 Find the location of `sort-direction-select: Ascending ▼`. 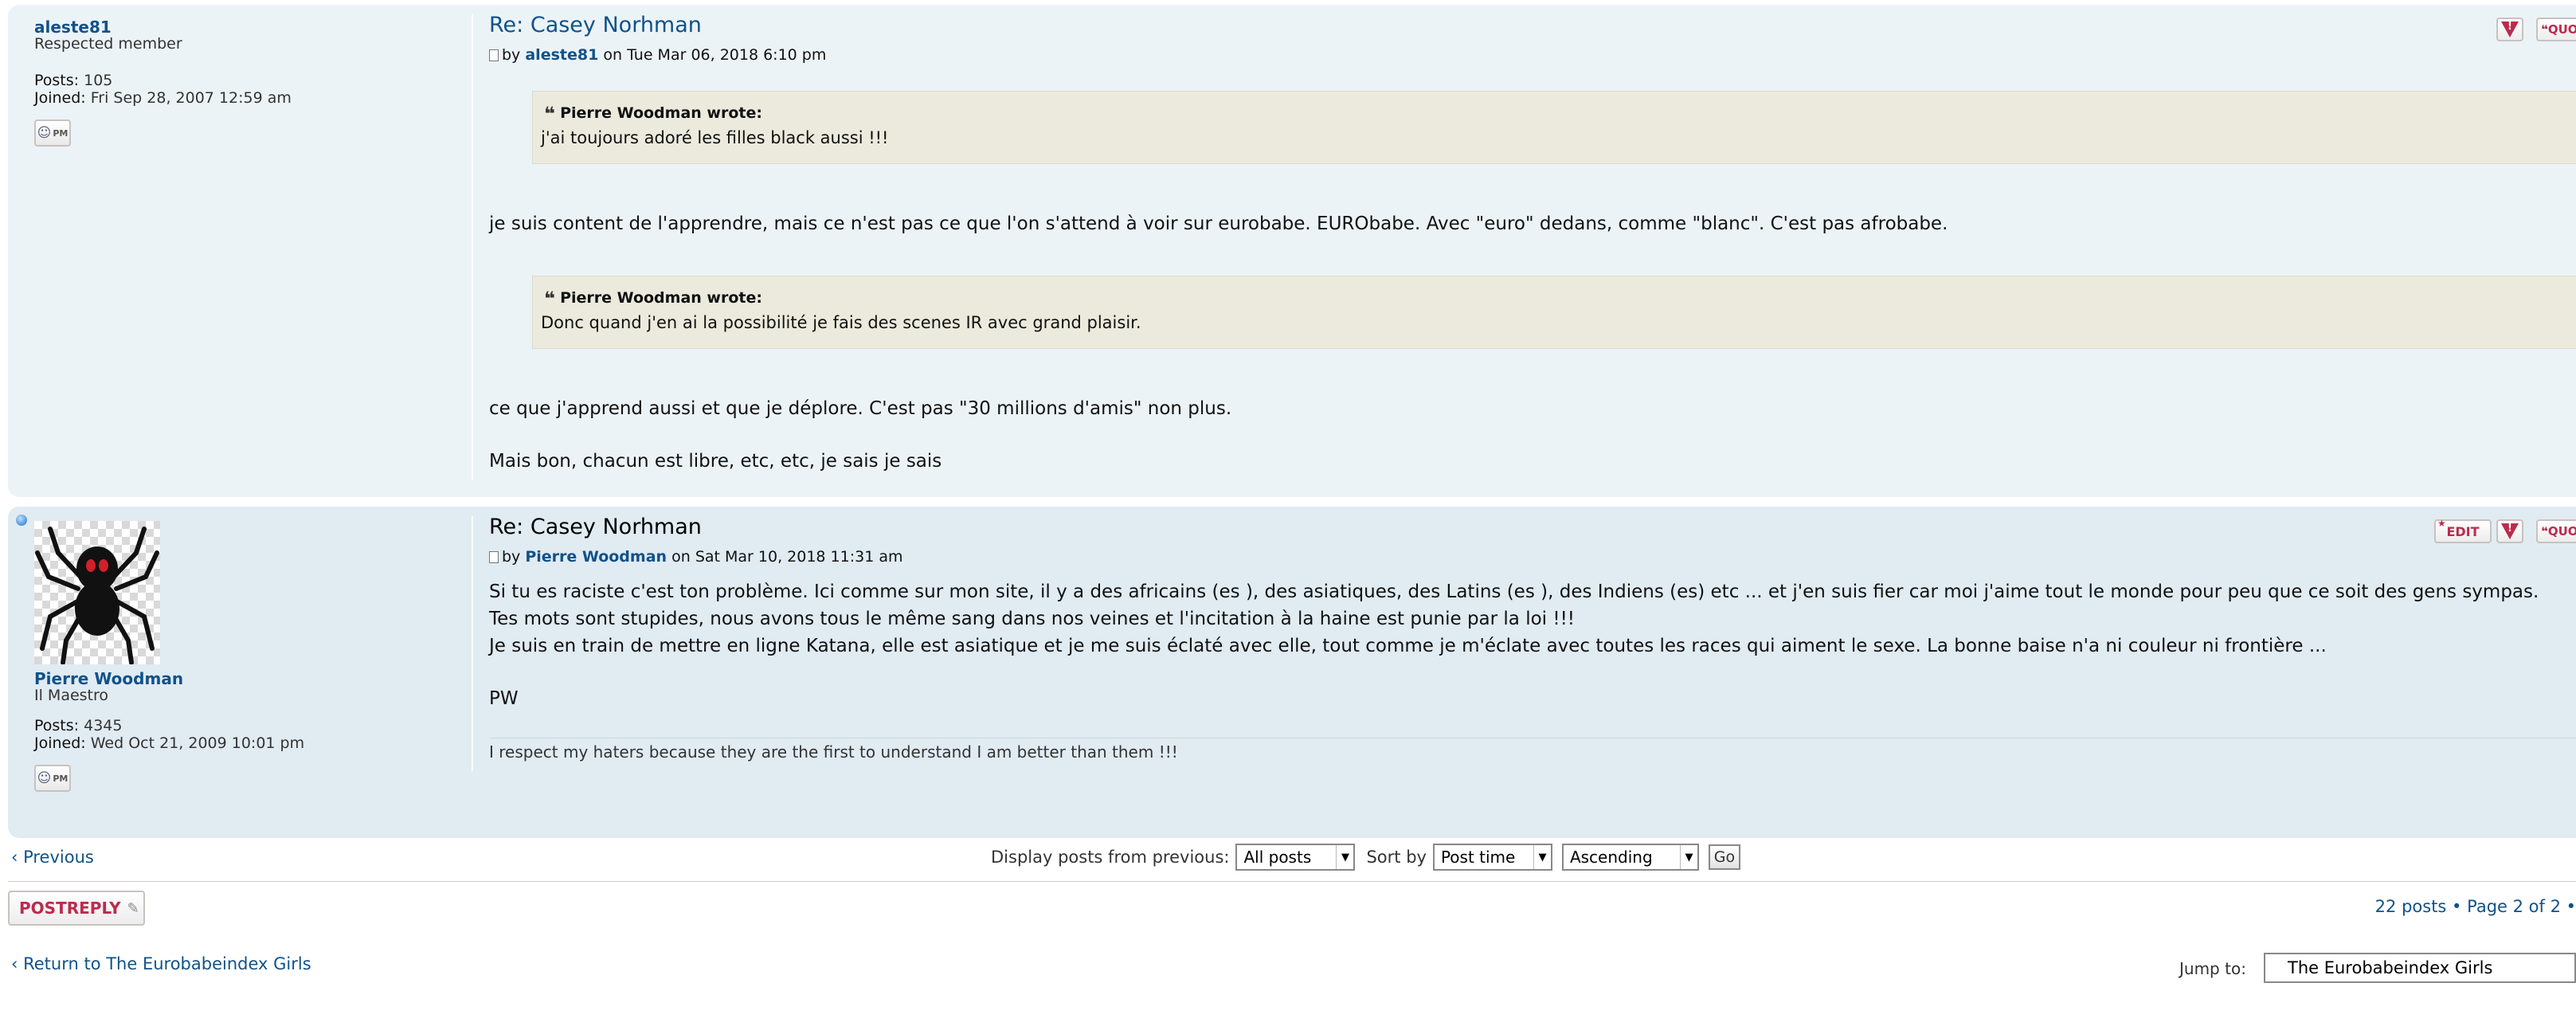

sort-direction-select: Ascending ▼ is located at coordinates (1630, 857).